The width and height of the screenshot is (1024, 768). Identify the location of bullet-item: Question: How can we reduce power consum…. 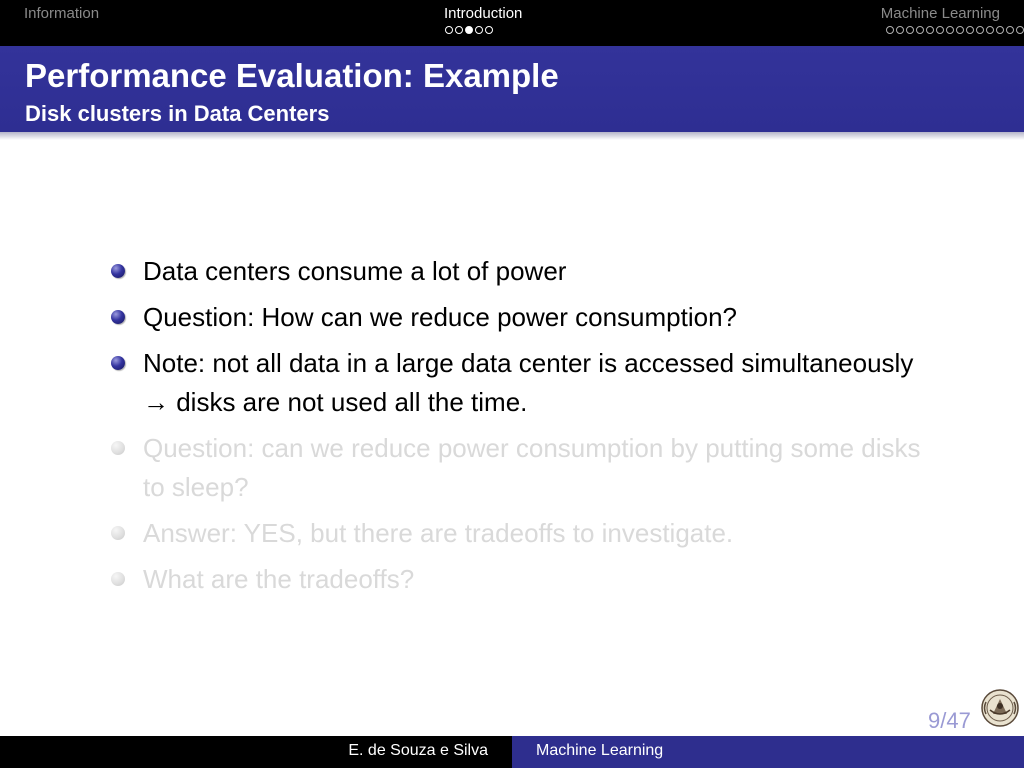
(517, 317).